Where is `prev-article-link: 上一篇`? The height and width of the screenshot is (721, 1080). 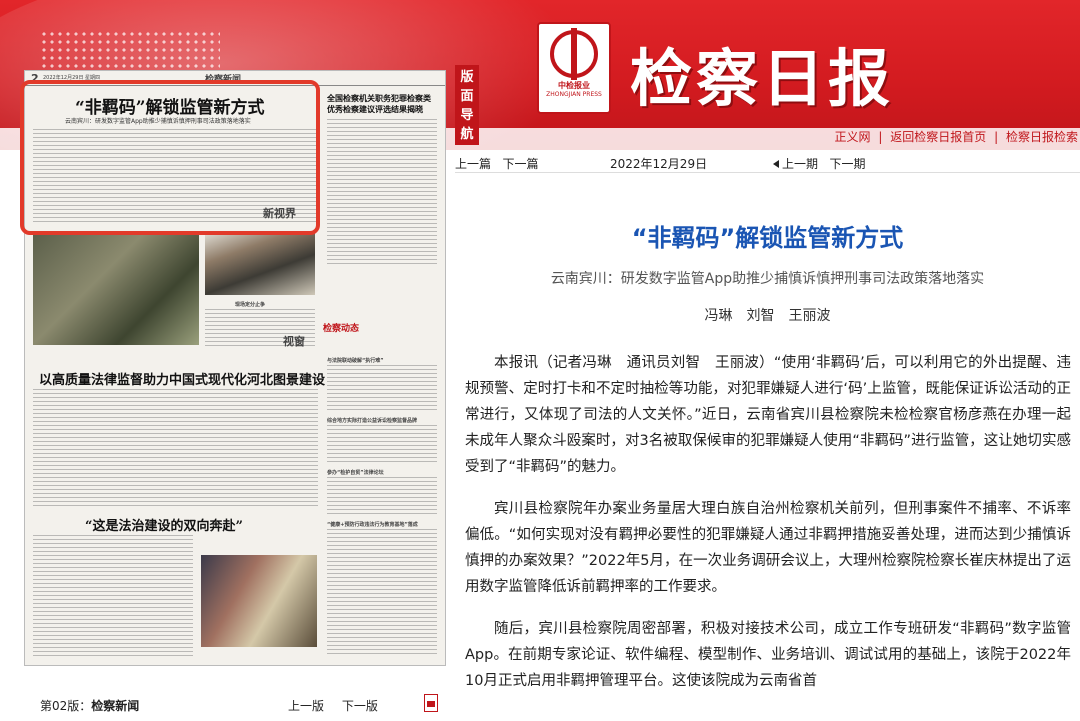
prev-article-link: 上一篇 is located at coordinates (473, 164).